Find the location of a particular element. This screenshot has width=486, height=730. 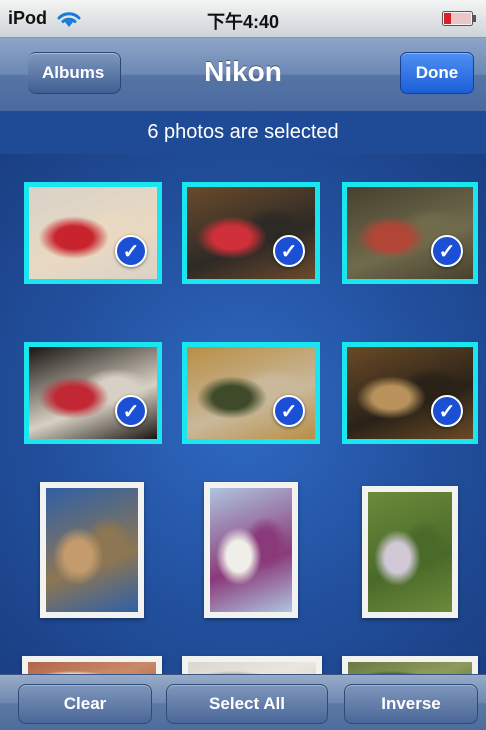

bottom-toolbar: Clear Select All Inverse is located at coordinates (243, 702).